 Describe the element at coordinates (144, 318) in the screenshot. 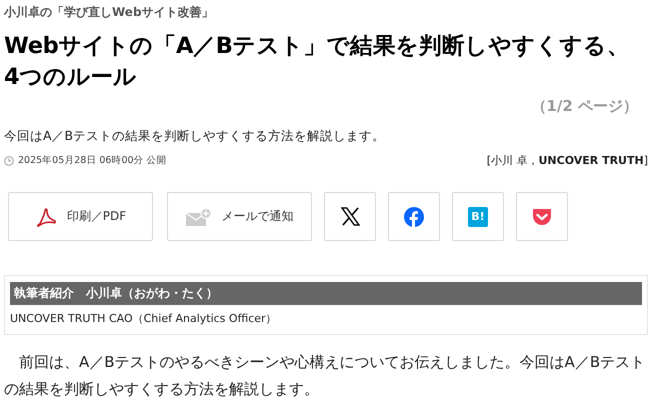

I see `author-title: UNCOVER TRUTH CAO（Chief Analytics Officer）` at that location.